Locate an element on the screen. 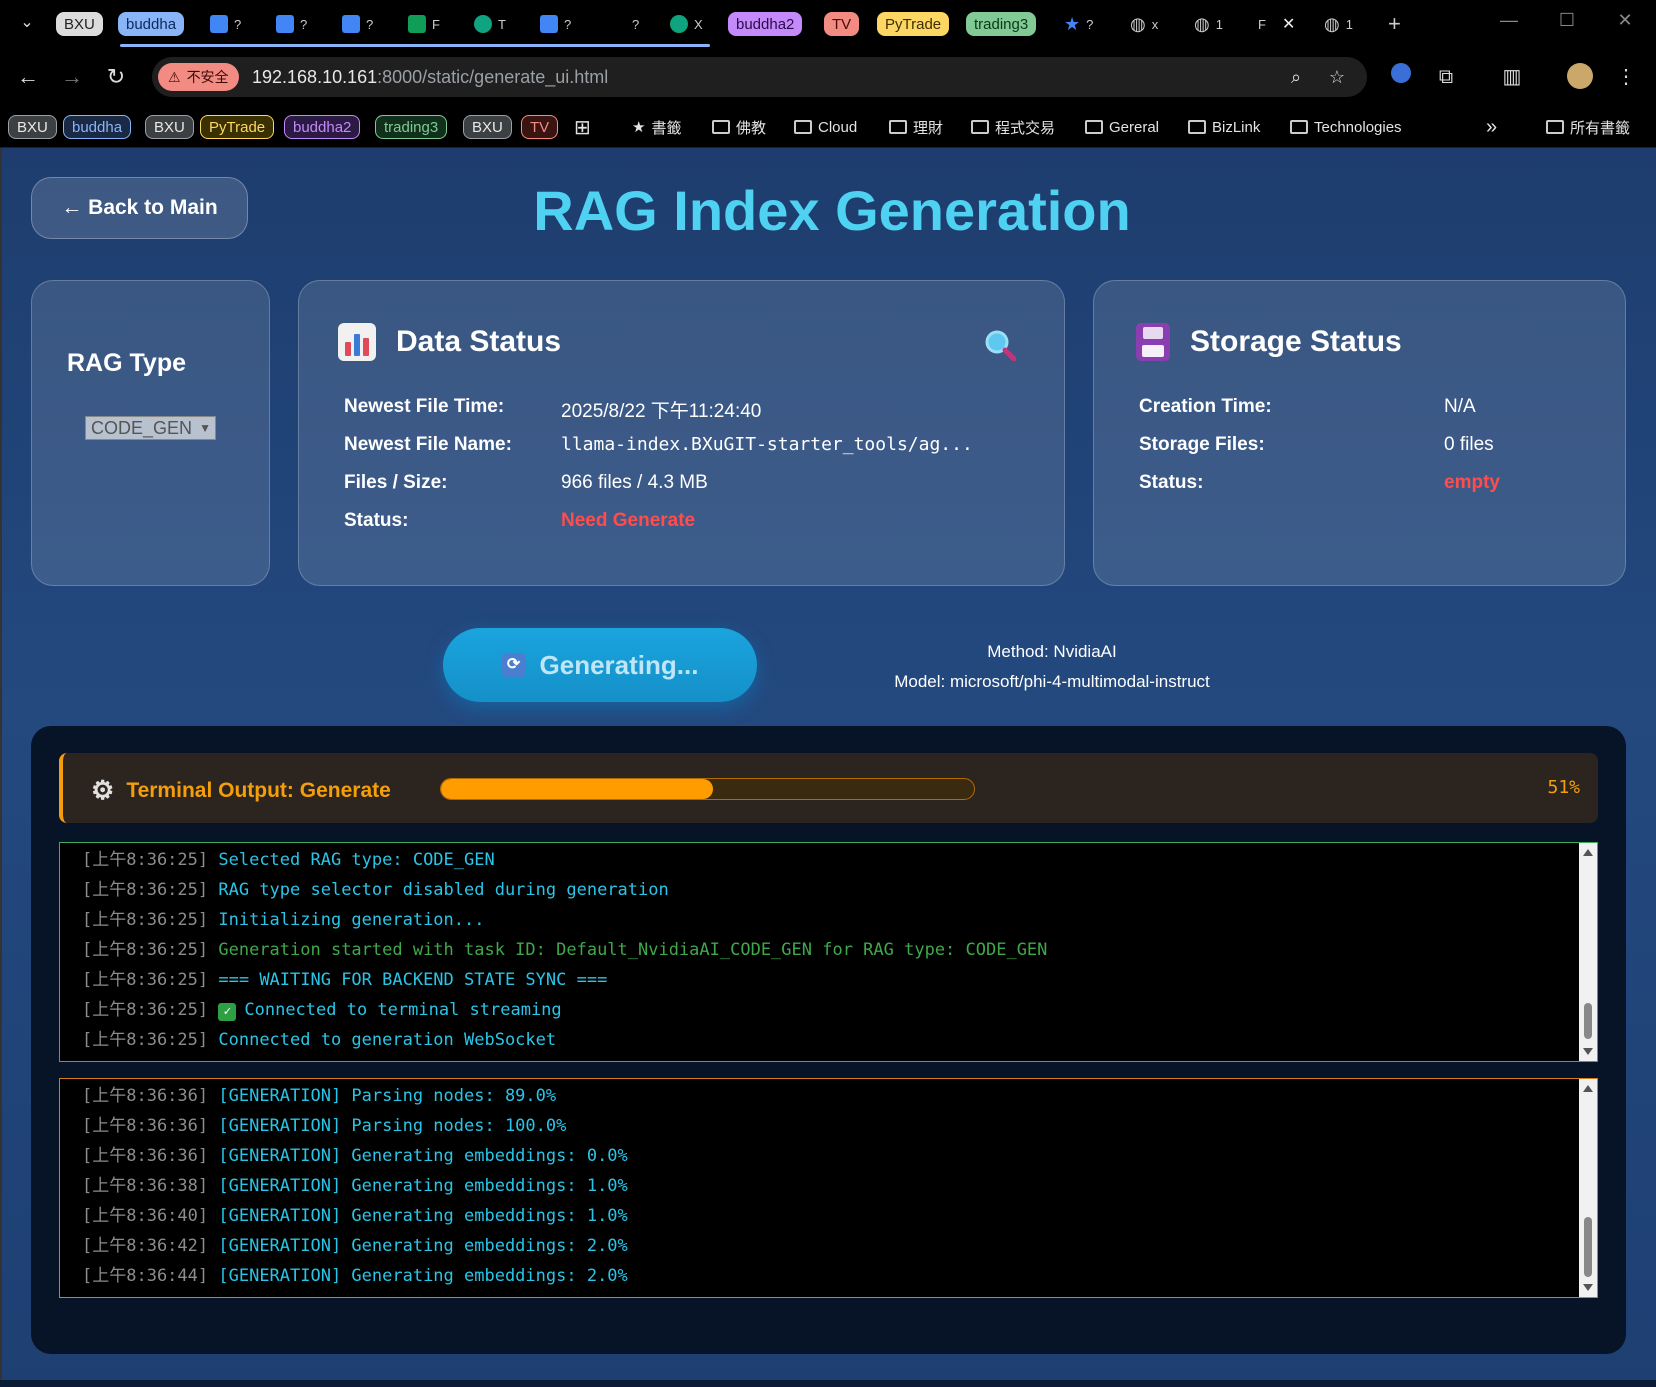 The image size is (1656, 1387). bookmark-buddha2: buddha2 is located at coordinates (322, 127).